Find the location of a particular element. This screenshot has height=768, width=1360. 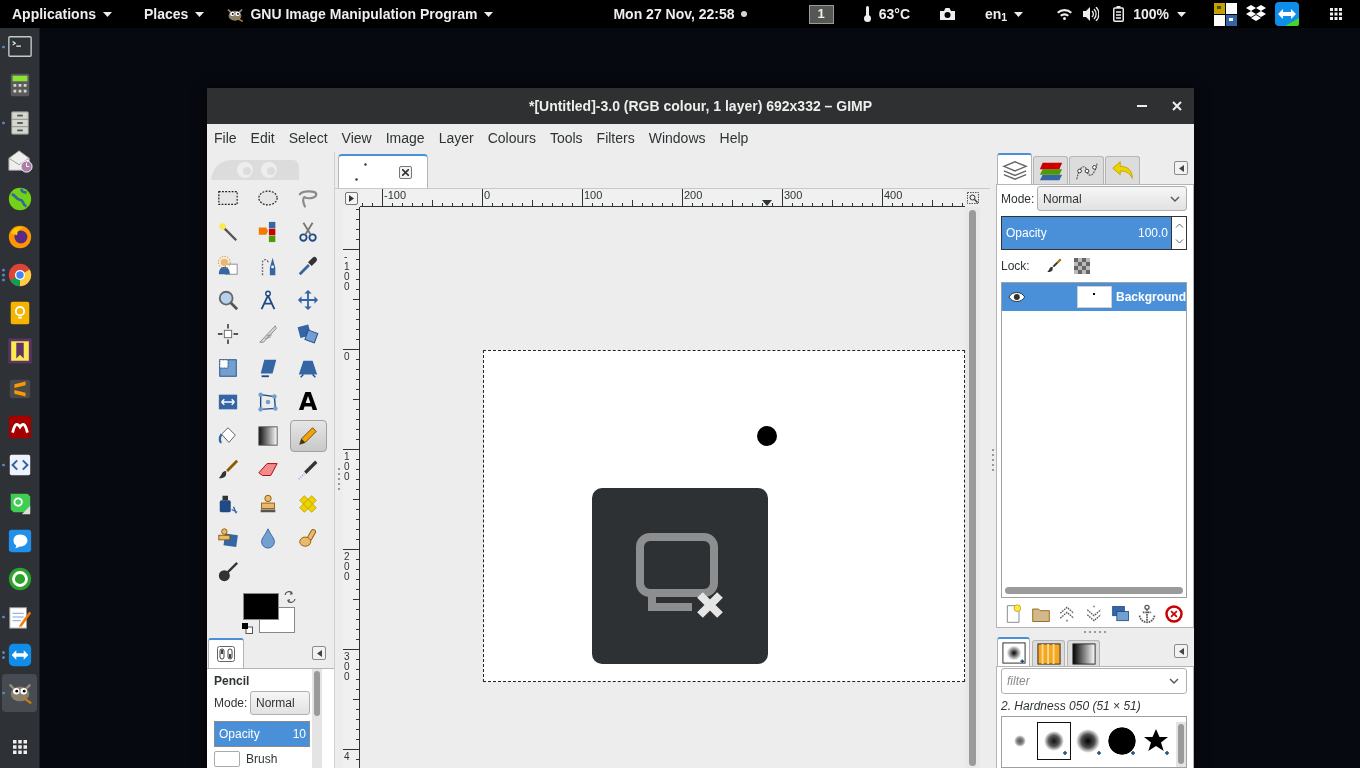

menu-item: Windows is located at coordinates (677, 138).